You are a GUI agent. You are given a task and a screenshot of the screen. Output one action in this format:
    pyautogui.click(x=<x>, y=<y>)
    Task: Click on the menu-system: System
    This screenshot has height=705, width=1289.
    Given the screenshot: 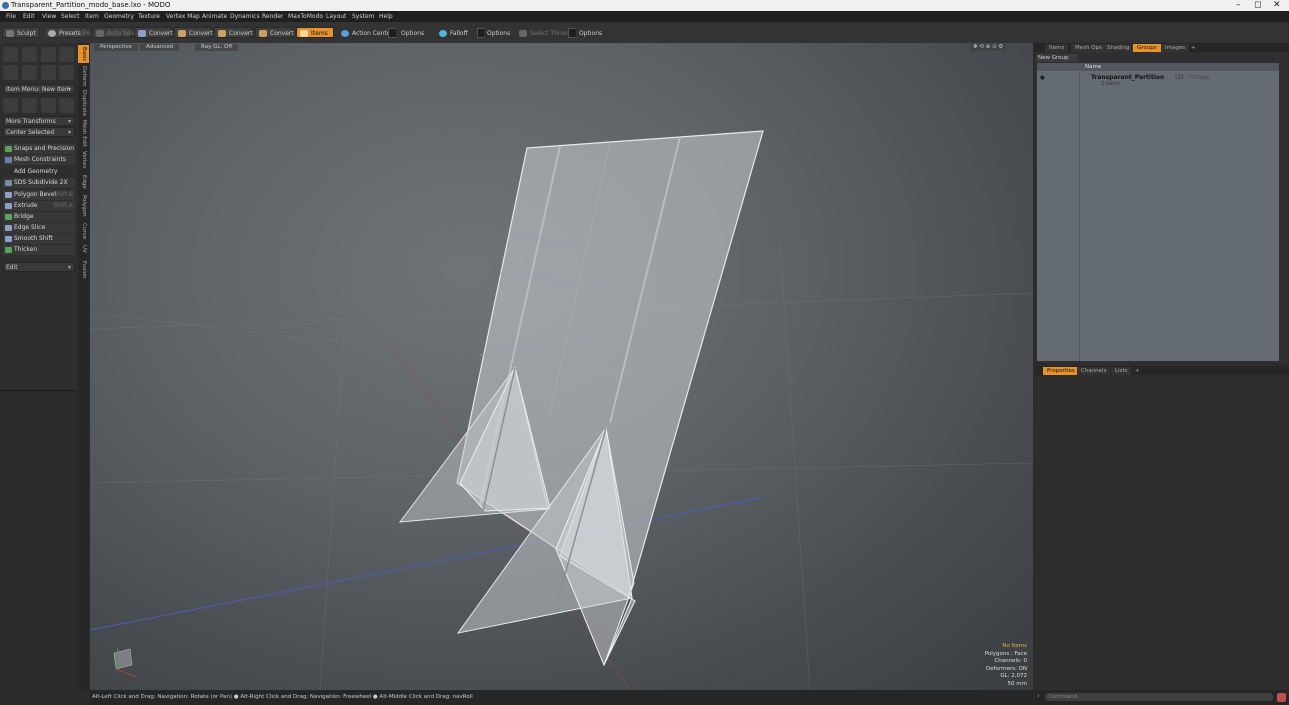 What is the action you would take?
    pyautogui.click(x=363, y=16)
    